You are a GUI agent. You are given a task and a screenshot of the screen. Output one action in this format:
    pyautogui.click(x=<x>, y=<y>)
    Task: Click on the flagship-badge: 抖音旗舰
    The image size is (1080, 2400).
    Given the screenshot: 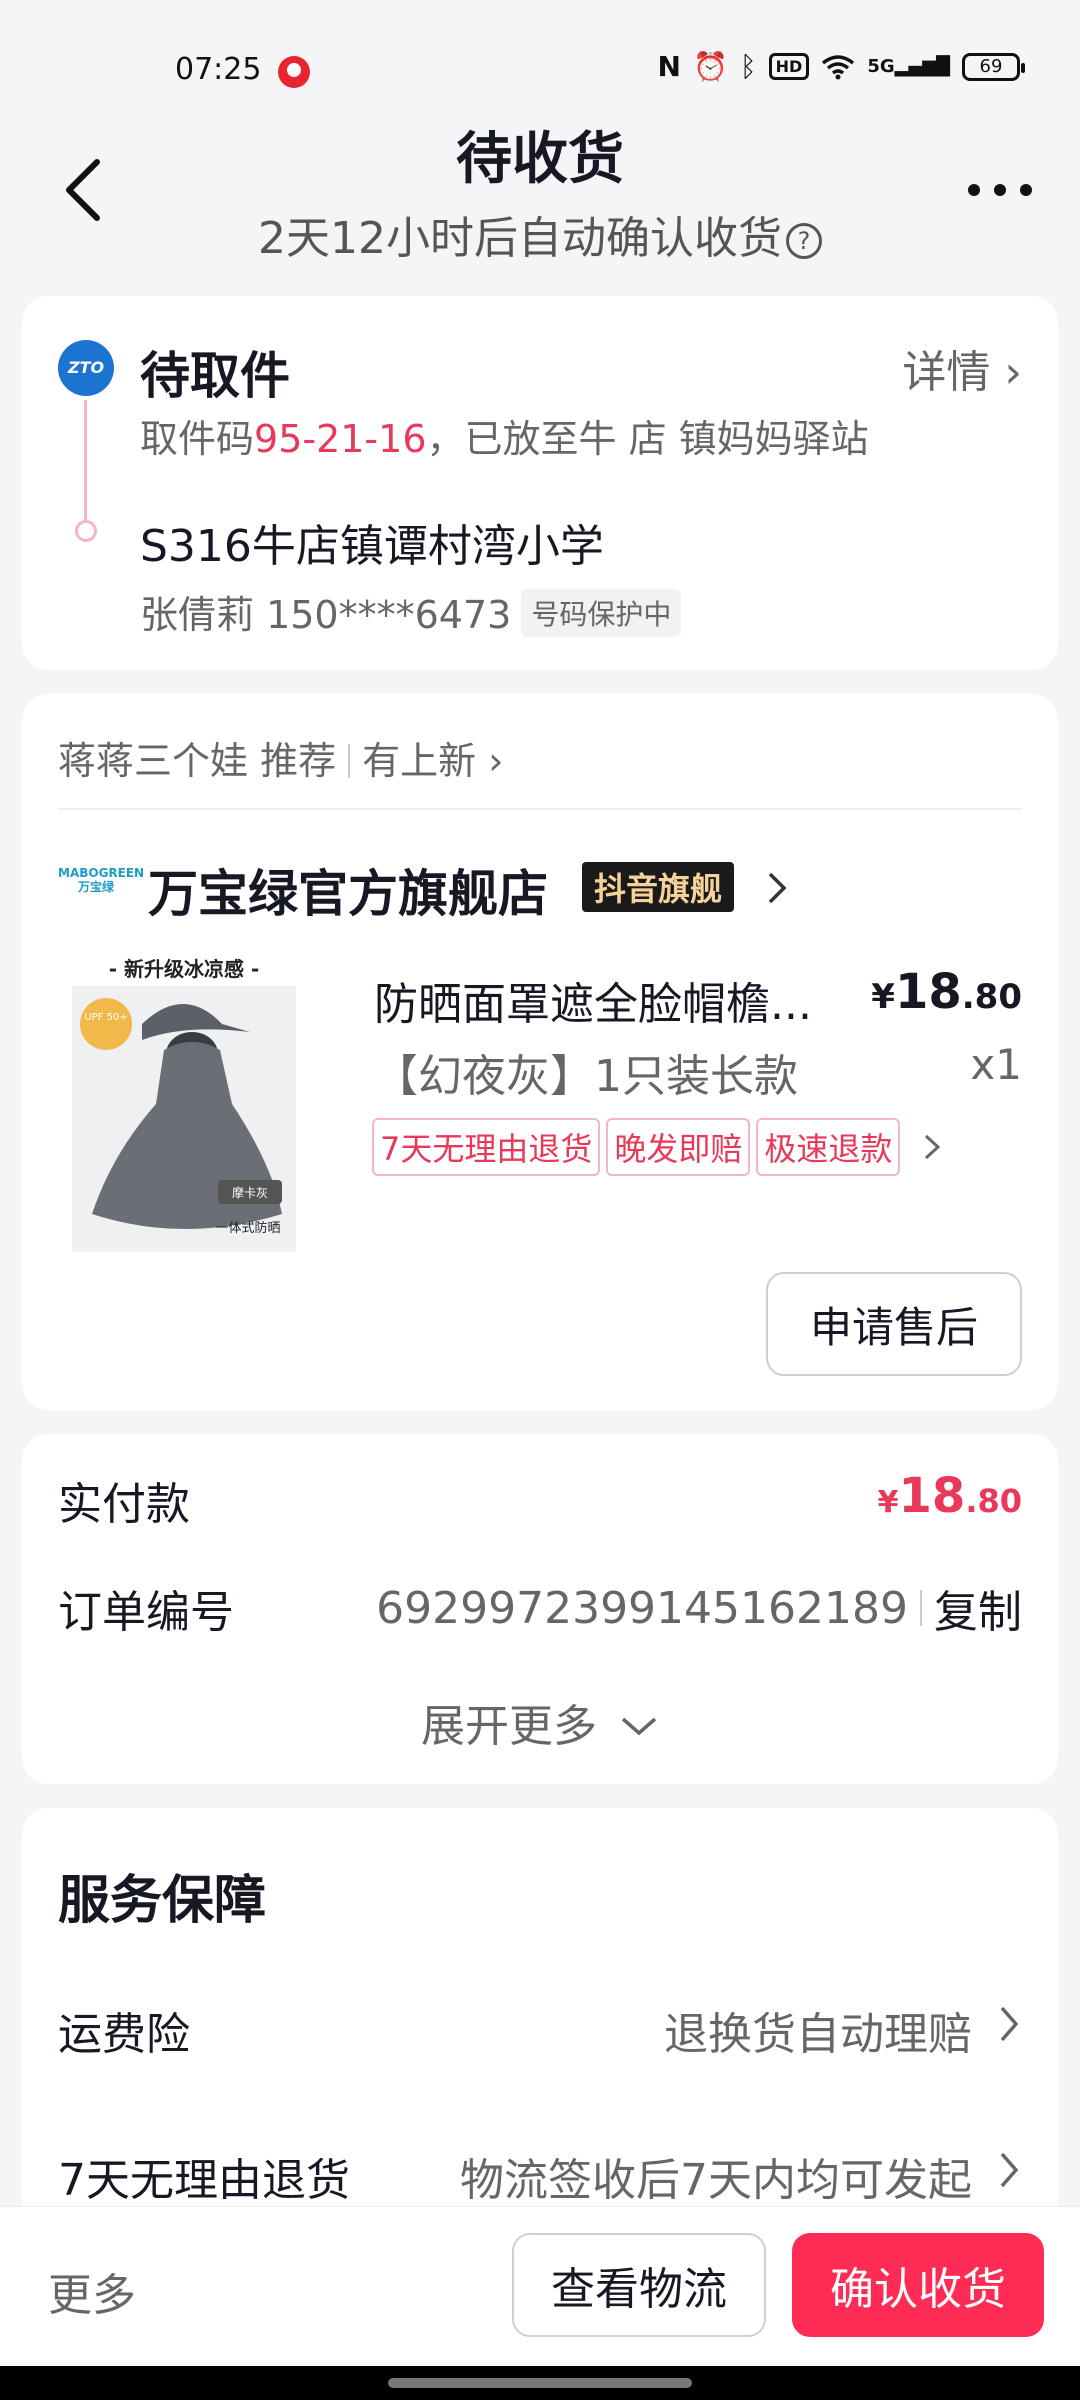 What is the action you would take?
    pyautogui.click(x=658, y=887)
    